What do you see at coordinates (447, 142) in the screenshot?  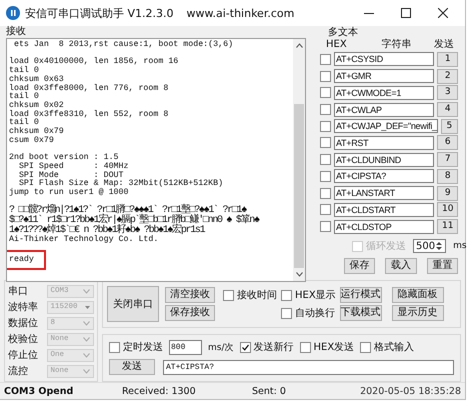 I see `send-row-button: 6` at bounding box center [447, 142].